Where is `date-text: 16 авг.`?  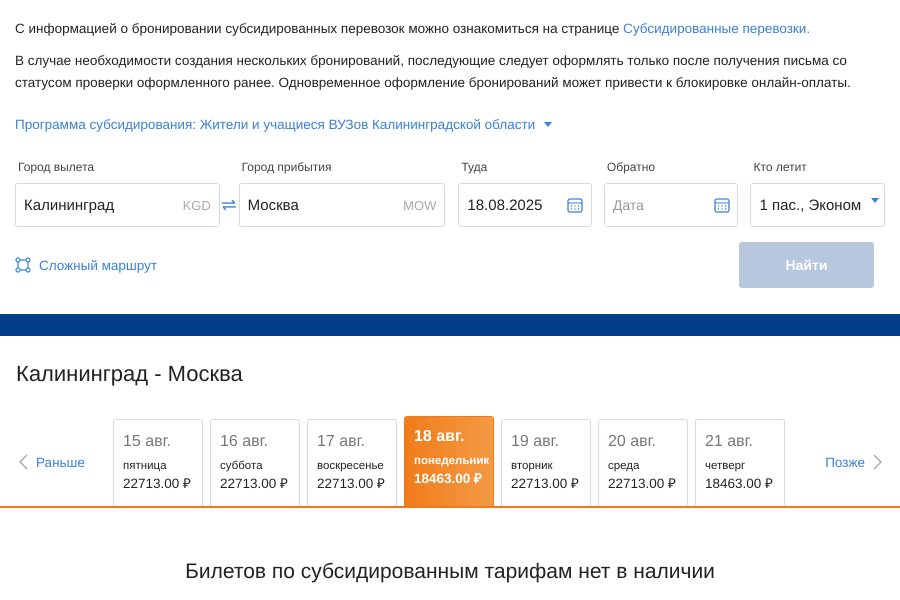
date-text: 16 авг. is located at coordinates (244, 442).